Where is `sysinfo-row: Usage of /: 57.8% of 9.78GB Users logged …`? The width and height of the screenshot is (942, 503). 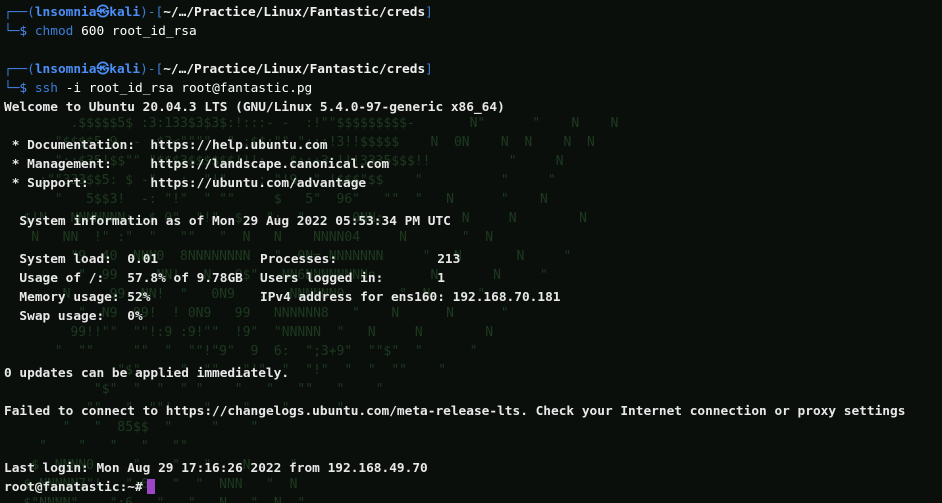
sysinfo-row: Usage of /: 57.8% of 9.78GB Users logged … is located at coordinates (224, 278).